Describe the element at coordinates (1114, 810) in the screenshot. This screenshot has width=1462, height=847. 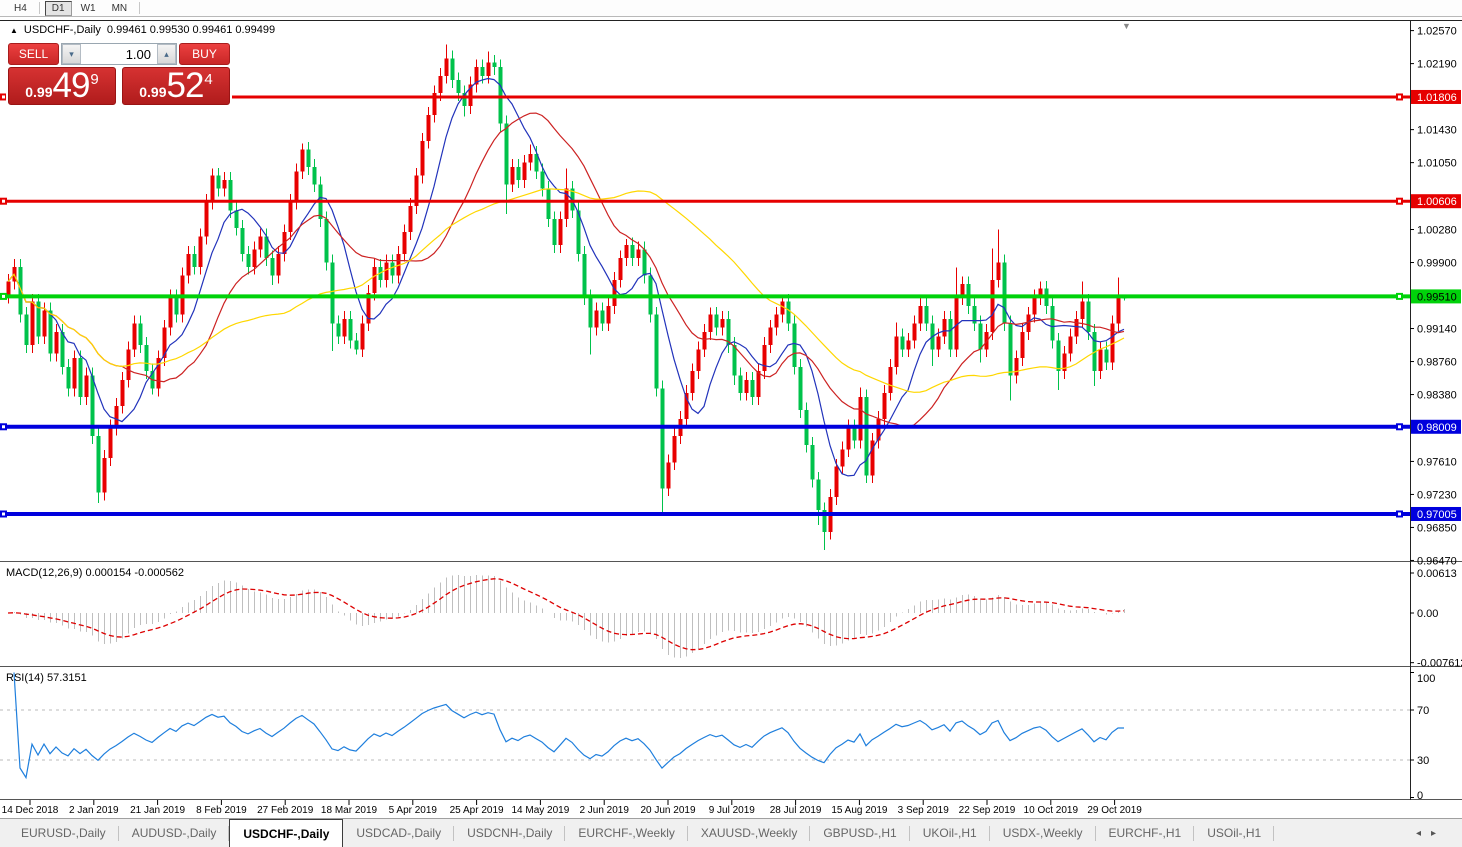
I see `date-label: 29 Oct 2019` at that location.